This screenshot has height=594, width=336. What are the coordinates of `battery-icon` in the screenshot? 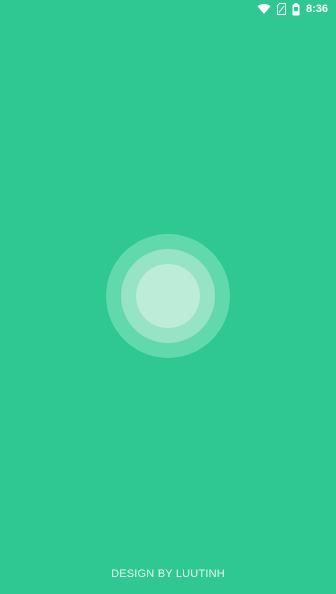 It's located at (296, 9).